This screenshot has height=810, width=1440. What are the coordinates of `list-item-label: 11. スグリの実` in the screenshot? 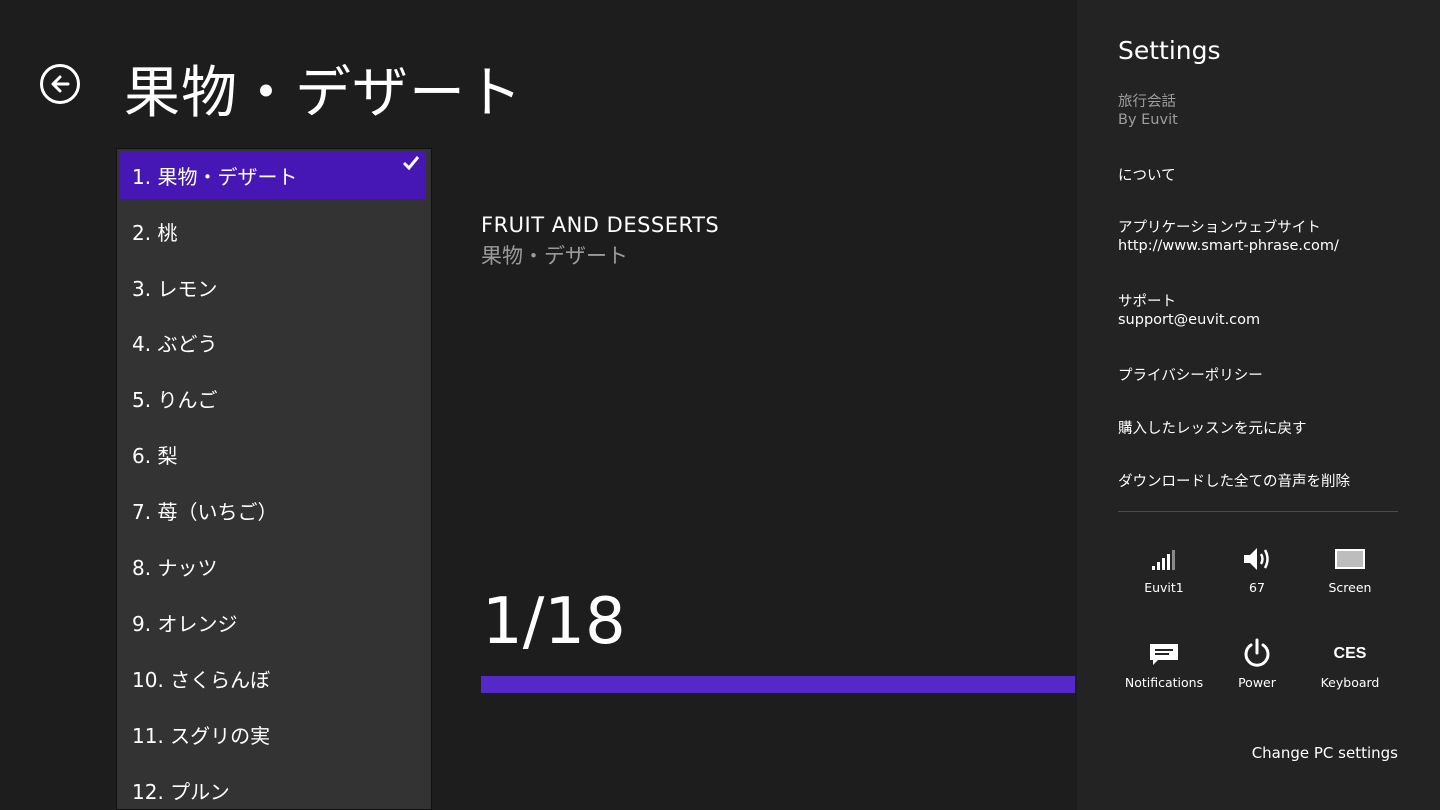 It's located at (201, 735).